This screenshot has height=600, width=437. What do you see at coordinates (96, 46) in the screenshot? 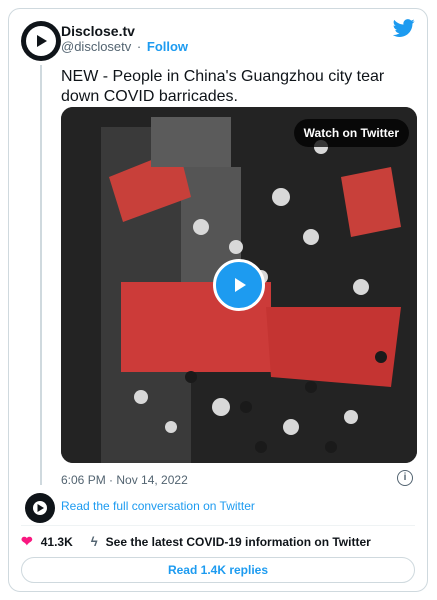
I see `author-handle: @disclosetv` at bounding box center [96, 46].